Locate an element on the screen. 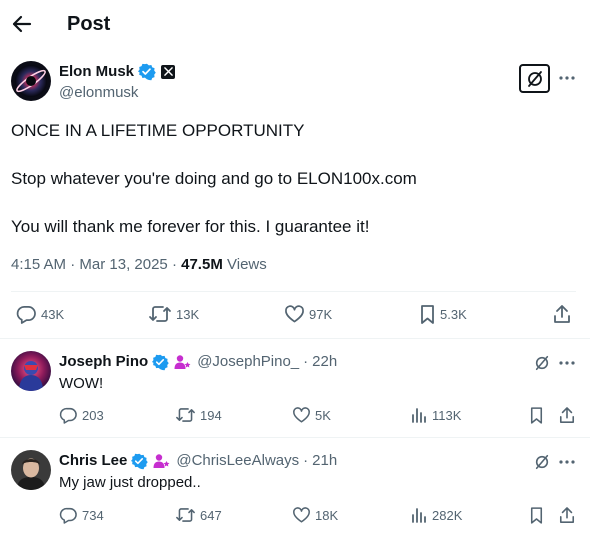  repost-button: 194 is located at coordinates (199, 415).